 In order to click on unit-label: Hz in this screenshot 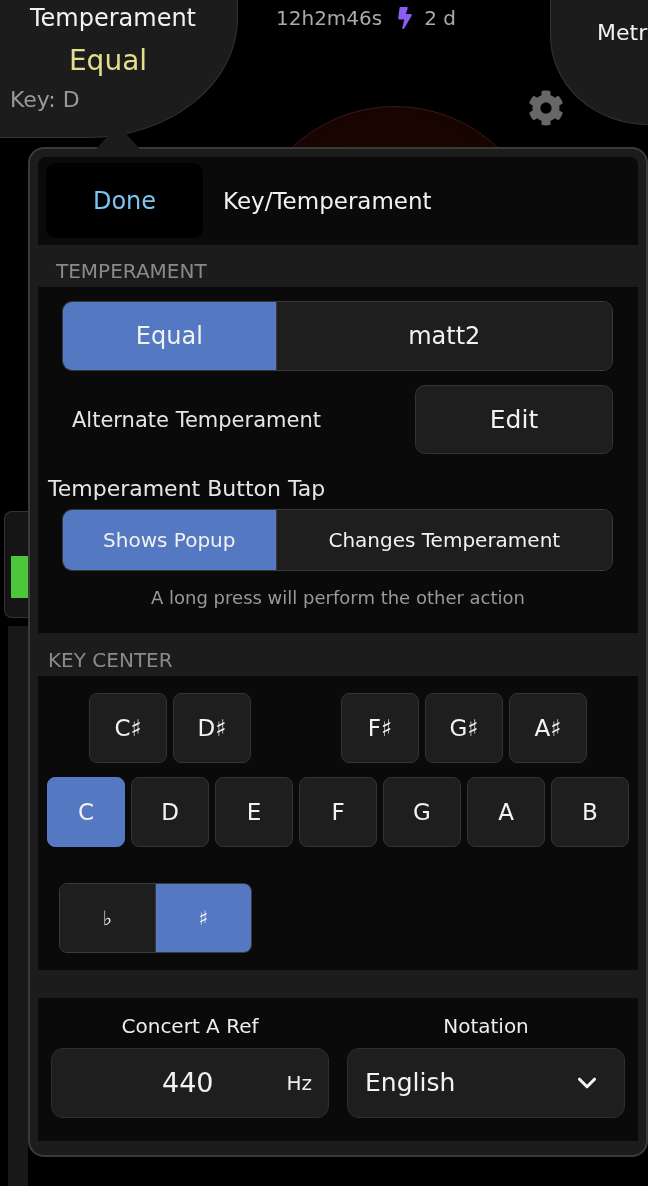, I will do `click(299, 1082)`.